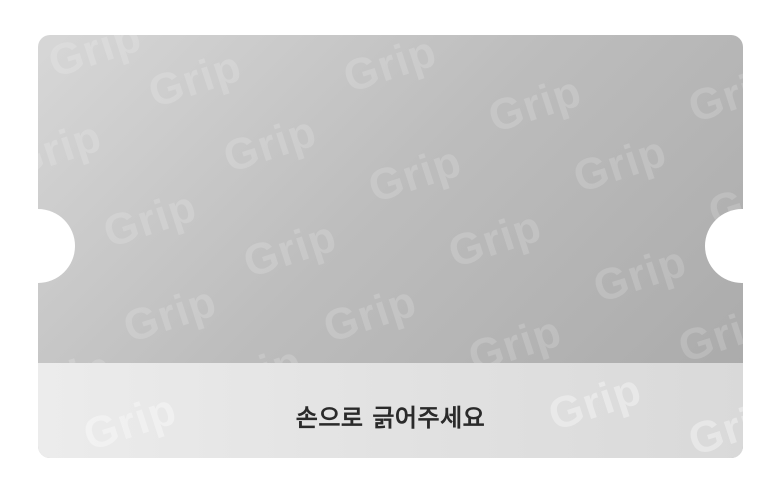  What do you see at coordinates (38, 246) in the screenshot?
I see `ticket-notch-left` at bounding box center [38, 246].